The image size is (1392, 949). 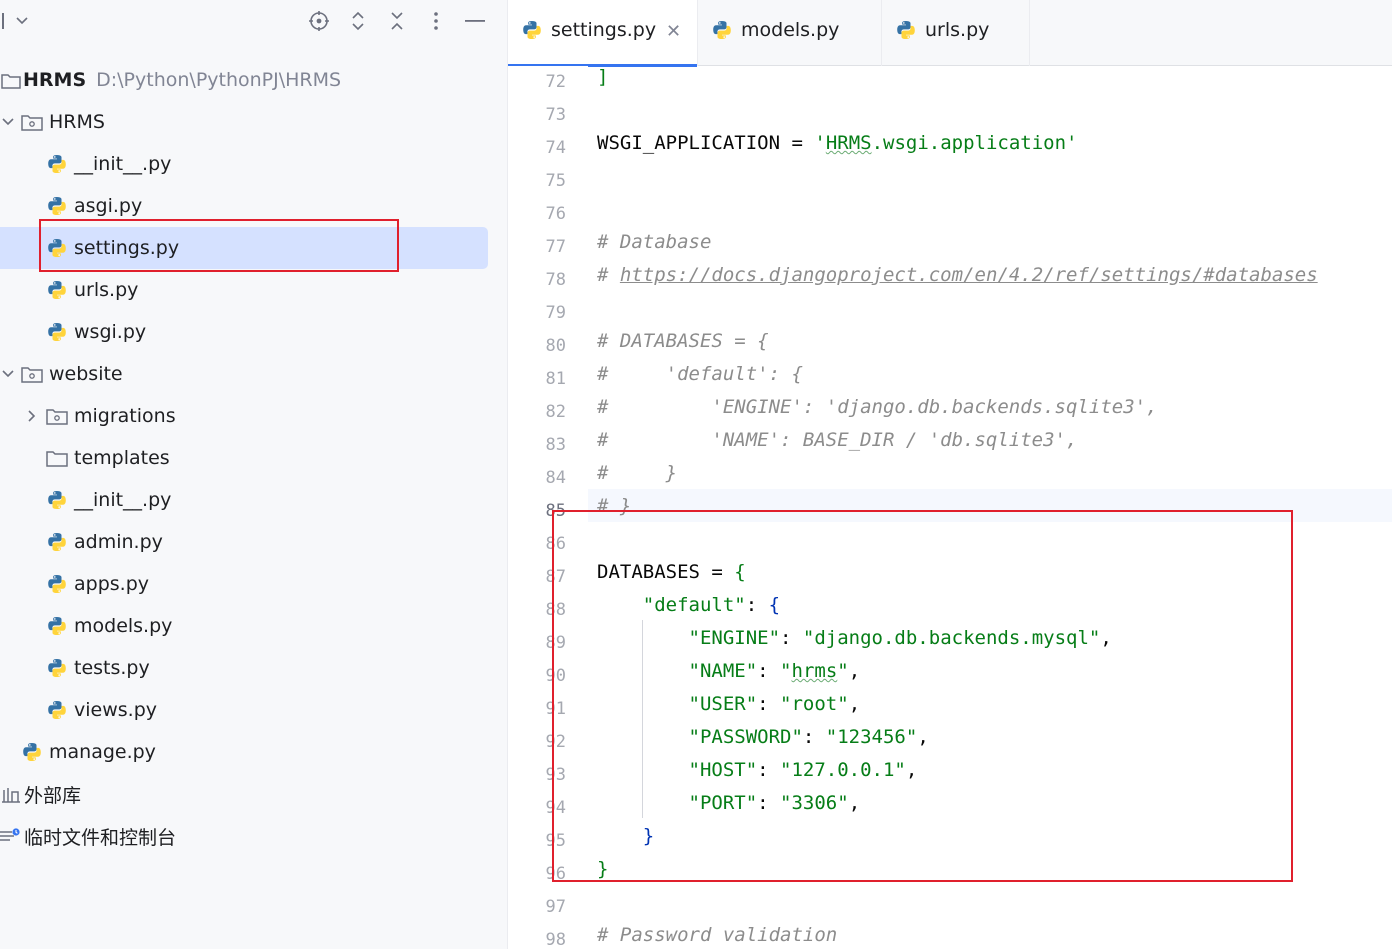 What do you see at coordinates (683, 341) in the screenshot?
I see `code-line-80: # DATABASES = {` at bounding box center [683, 341].